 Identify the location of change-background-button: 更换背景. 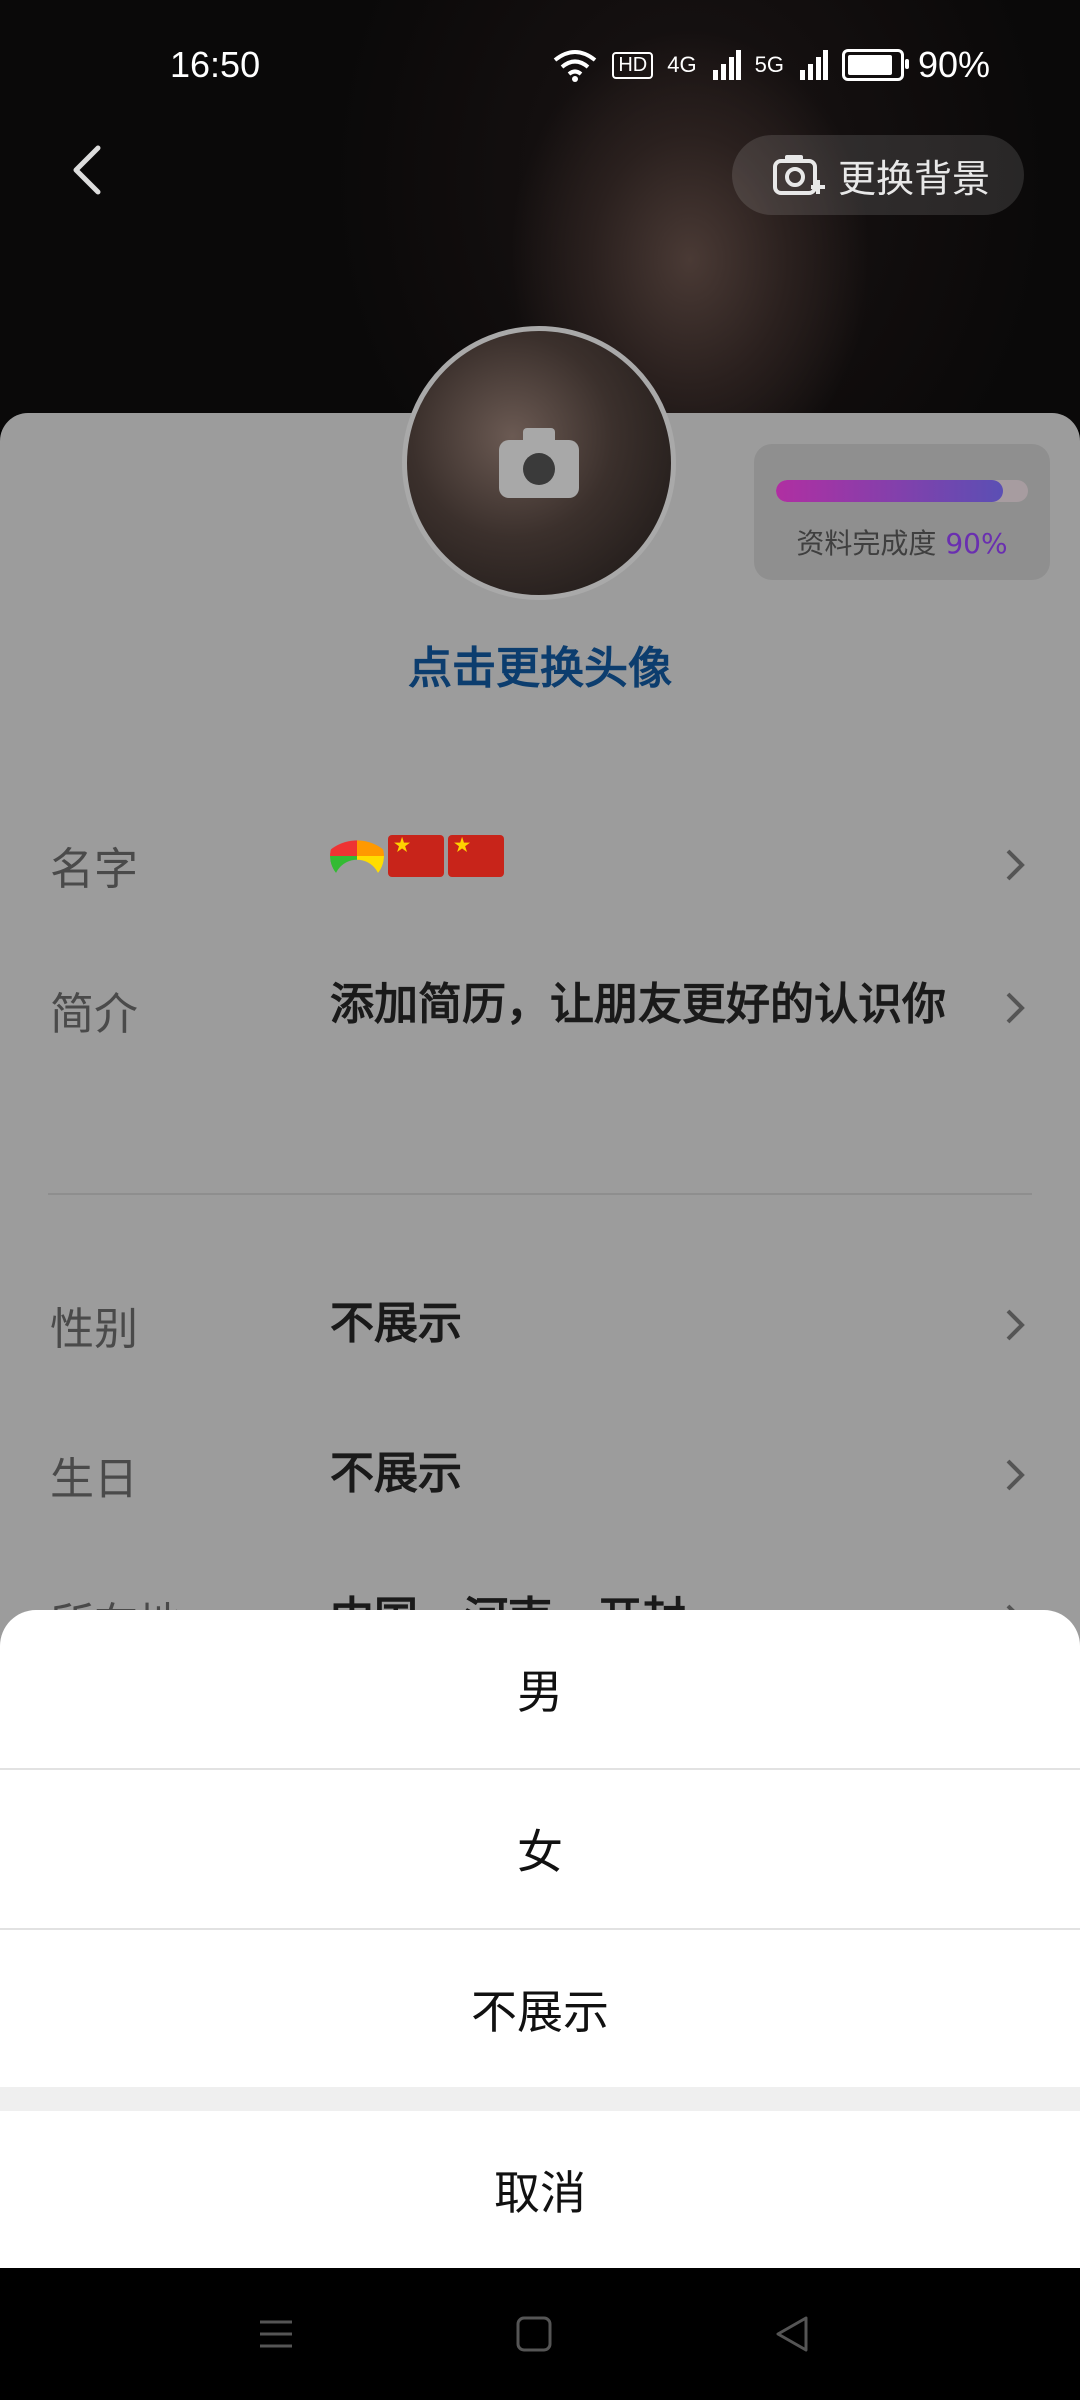
(878, 175).